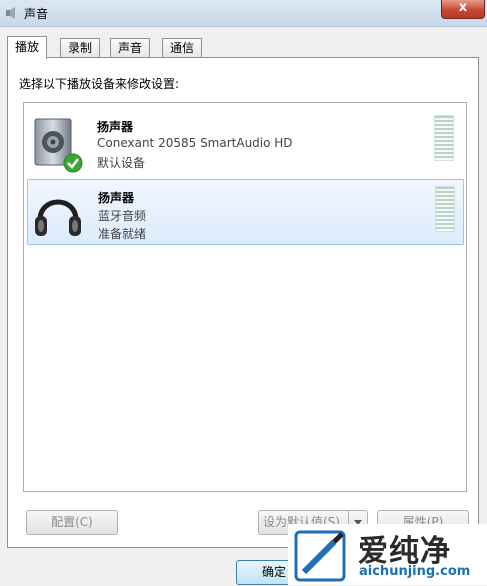 The image size is (487, 586). Describe the element at coordinates (27, 47) in the screenshot. I see `tab-playback: 播放` at that location.